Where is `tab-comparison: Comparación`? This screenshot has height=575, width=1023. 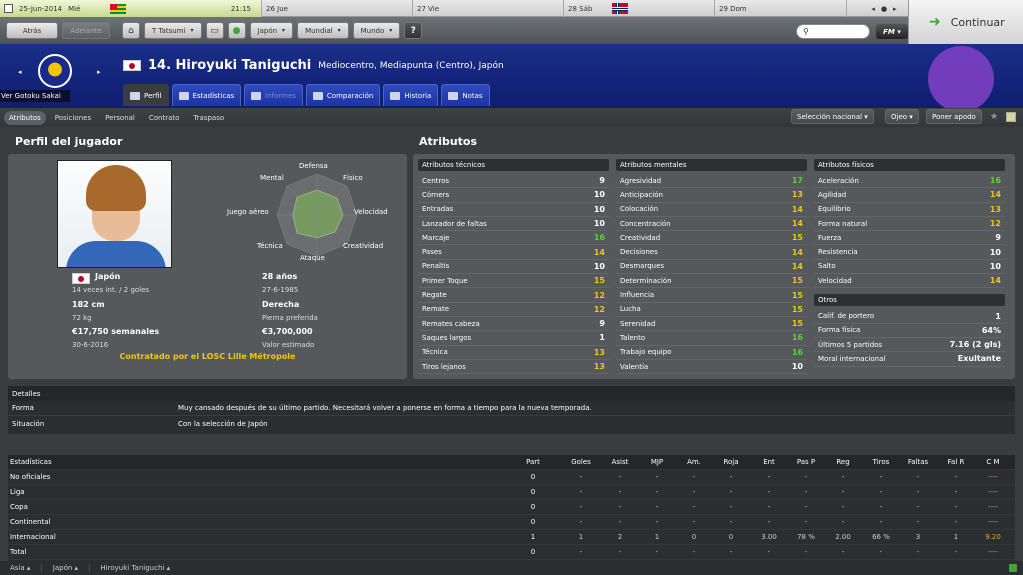 tab-comparison: Comparación is located at coordinates (343, 95).